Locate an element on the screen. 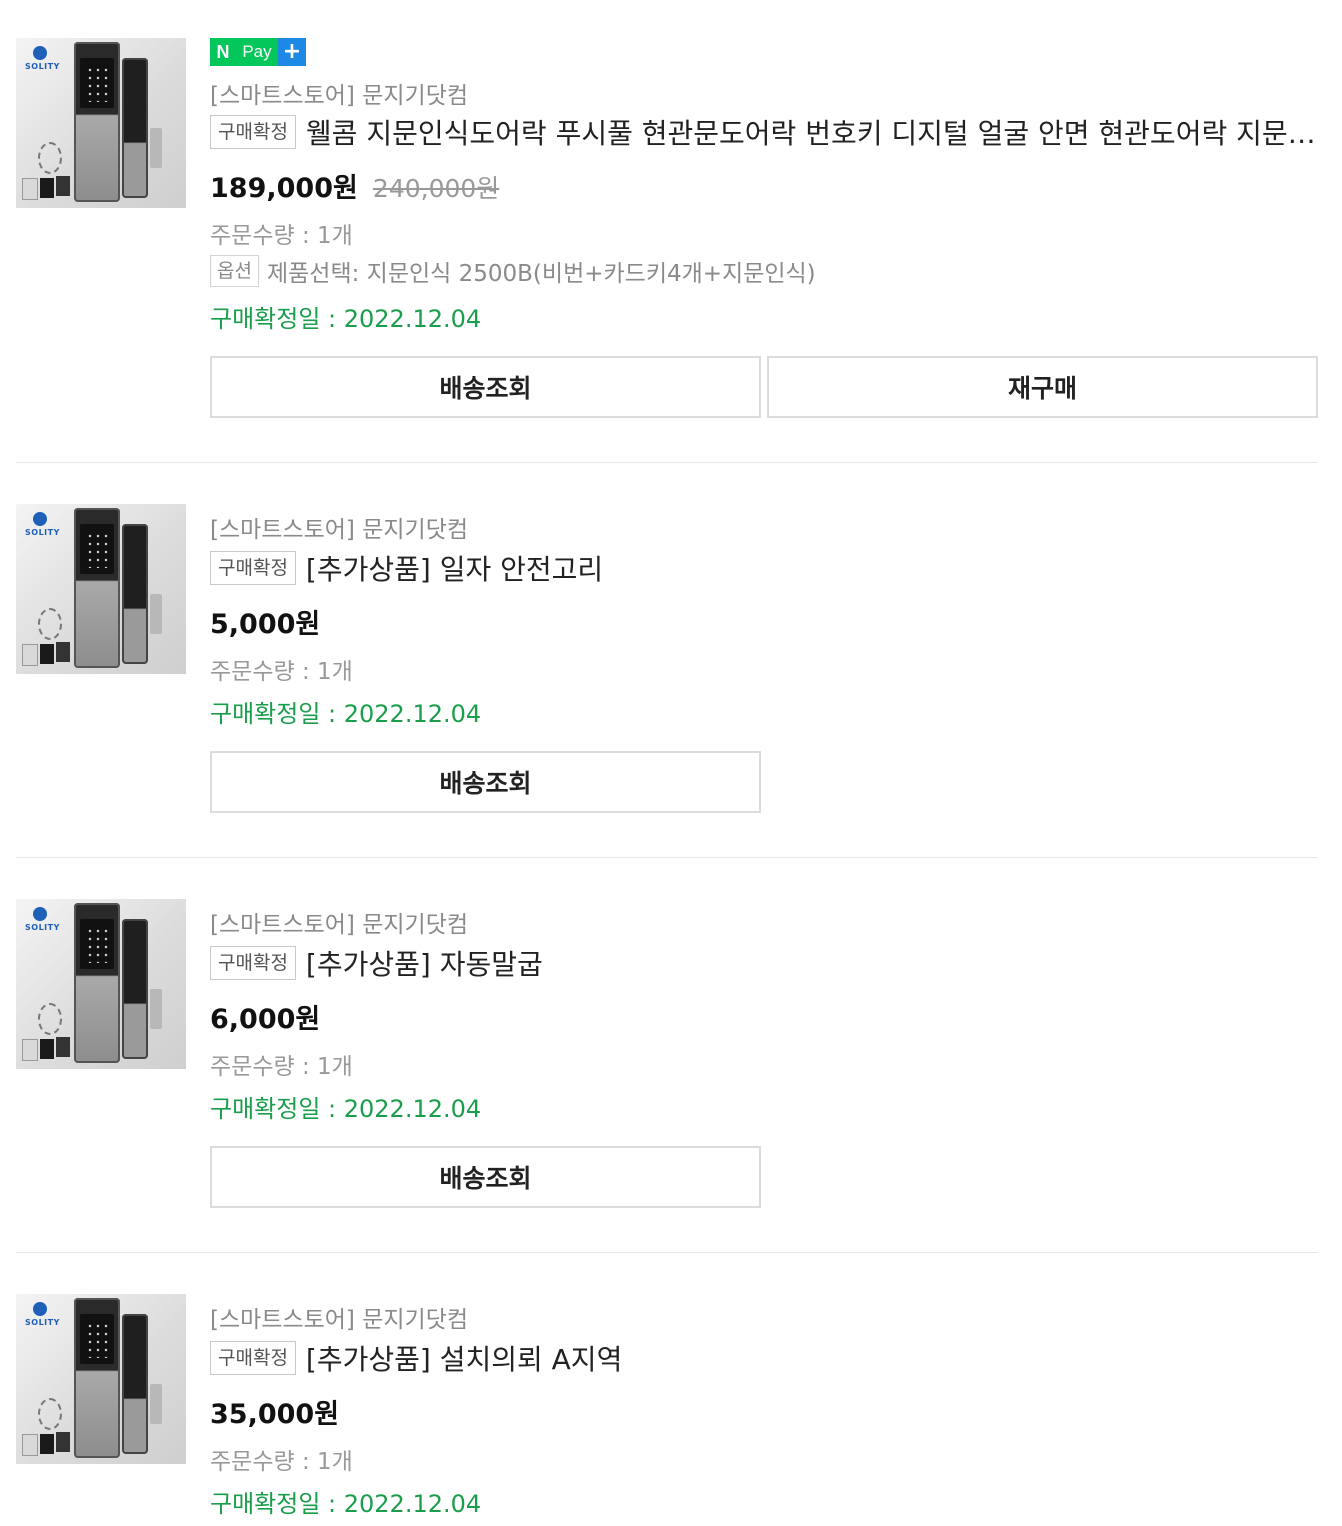 This screenshot has width=1342, height=1526. price-row: 35,000원 is located at coordinates (274, 1411).